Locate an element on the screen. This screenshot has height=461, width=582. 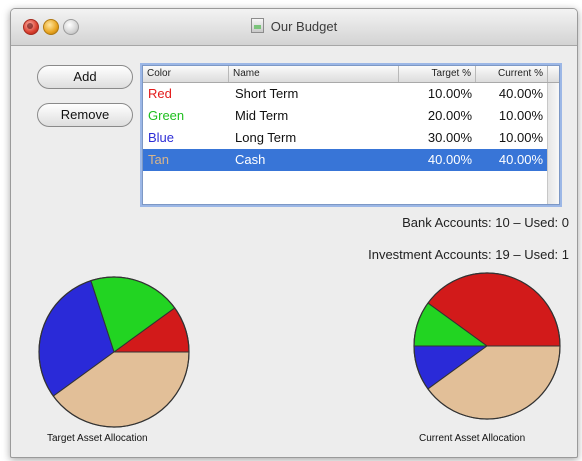
row-color-cell: Tan is located at coordinates (158, 159).